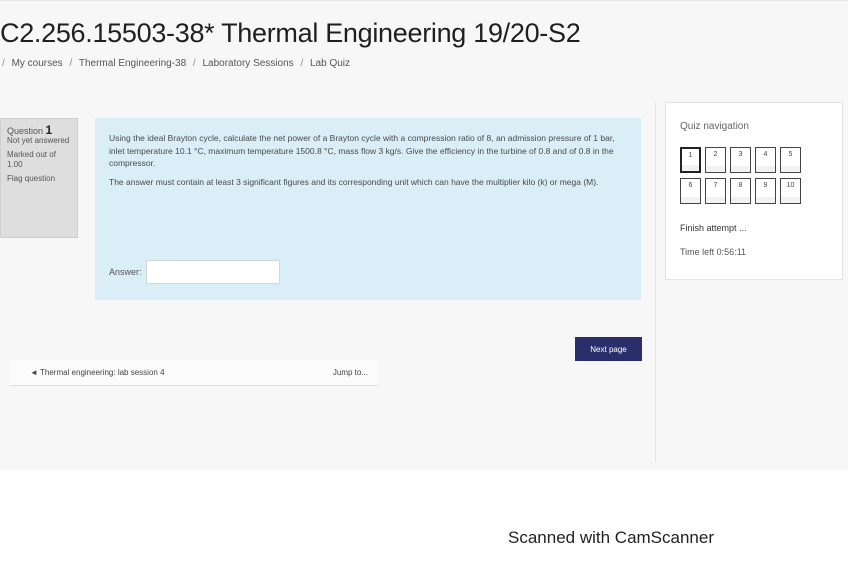 Image resolution: width=848 pixels, height=575 pixels. I want to click on question-nav-button: 2, so click(715, 160).